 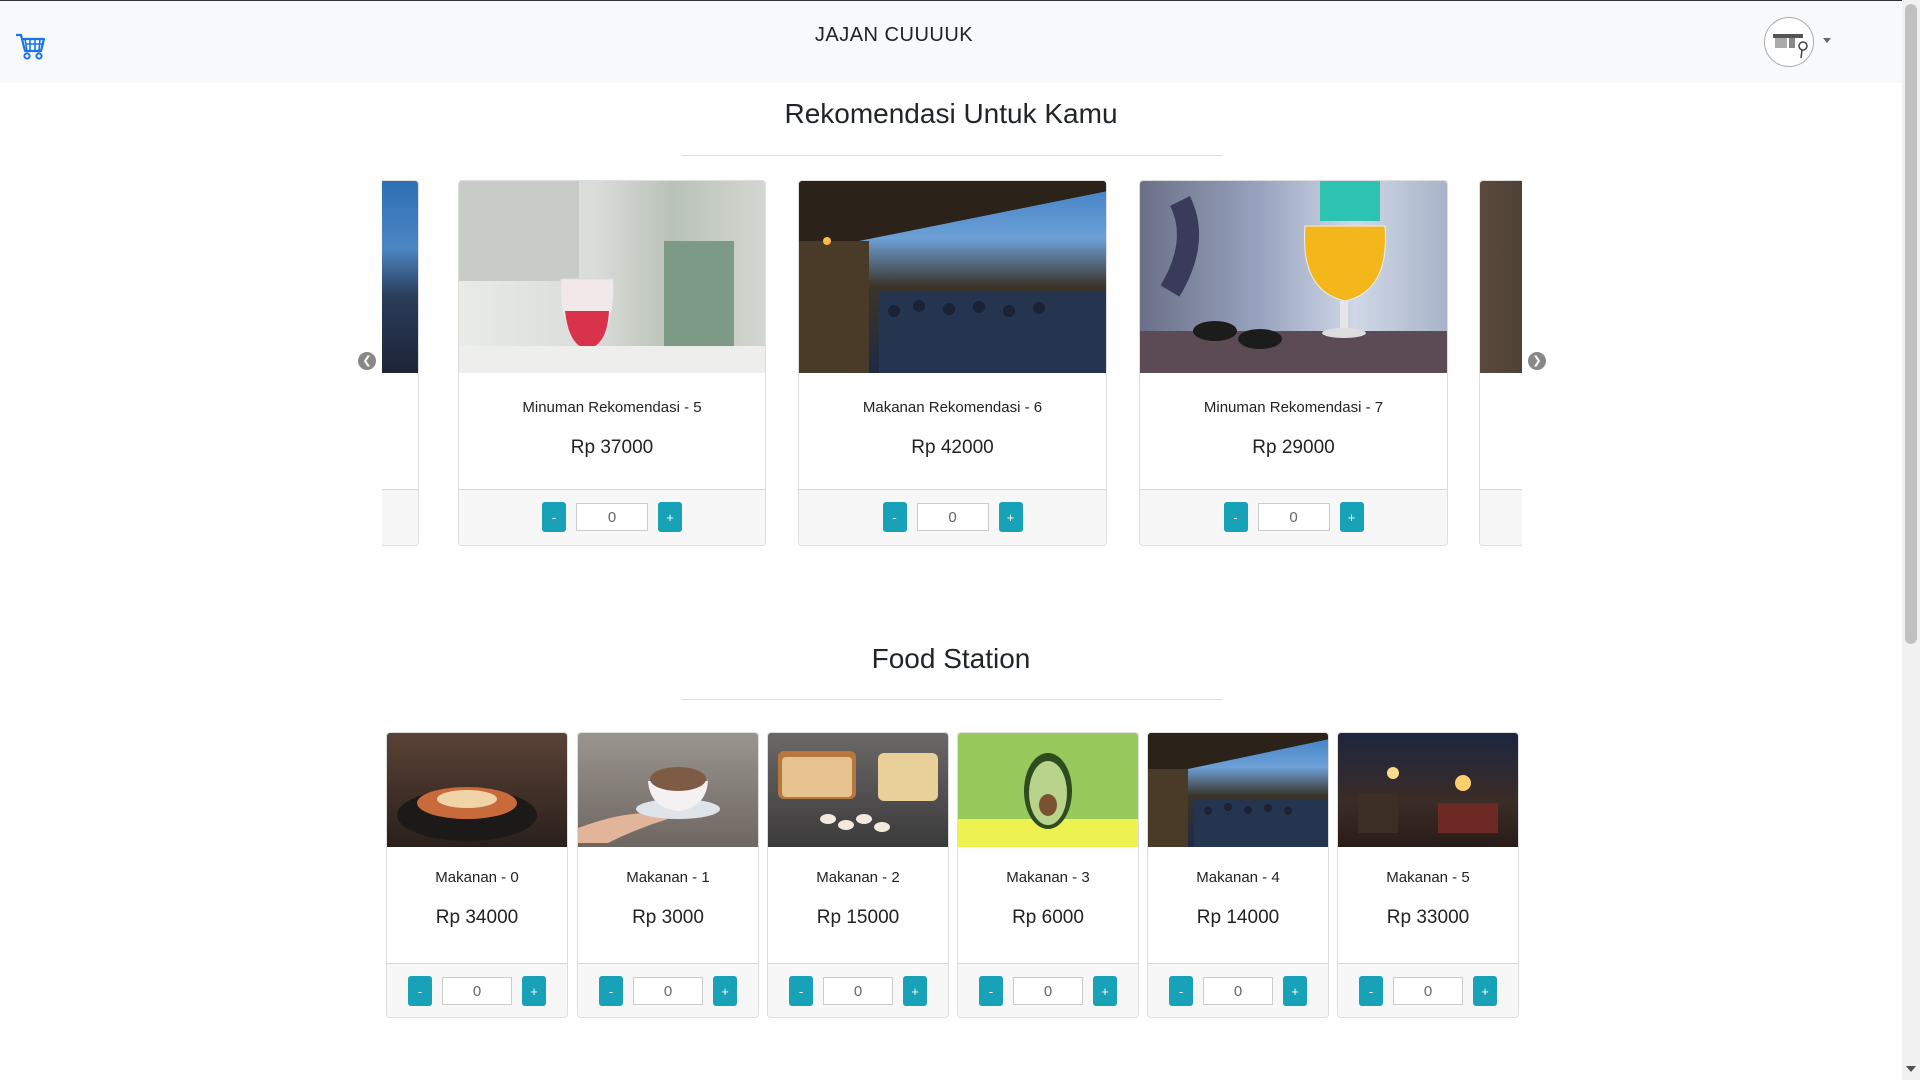 I want to click on food-card: Makanan - 0 Rp 34000 - 0 +, so click(x=477, y=875).